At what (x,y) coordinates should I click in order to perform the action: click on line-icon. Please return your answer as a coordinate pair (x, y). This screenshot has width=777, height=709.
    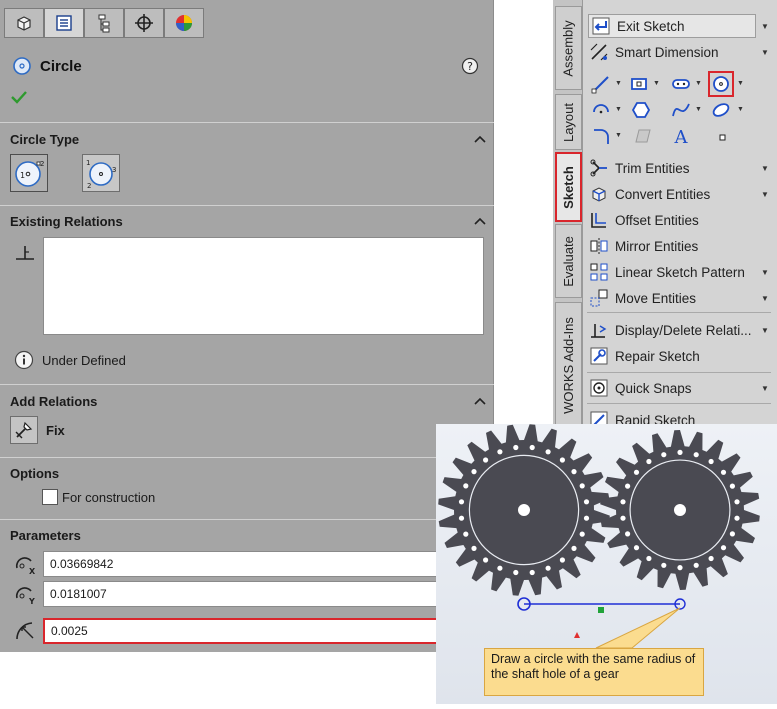
    Looking at the image, I should click on (601, 84).